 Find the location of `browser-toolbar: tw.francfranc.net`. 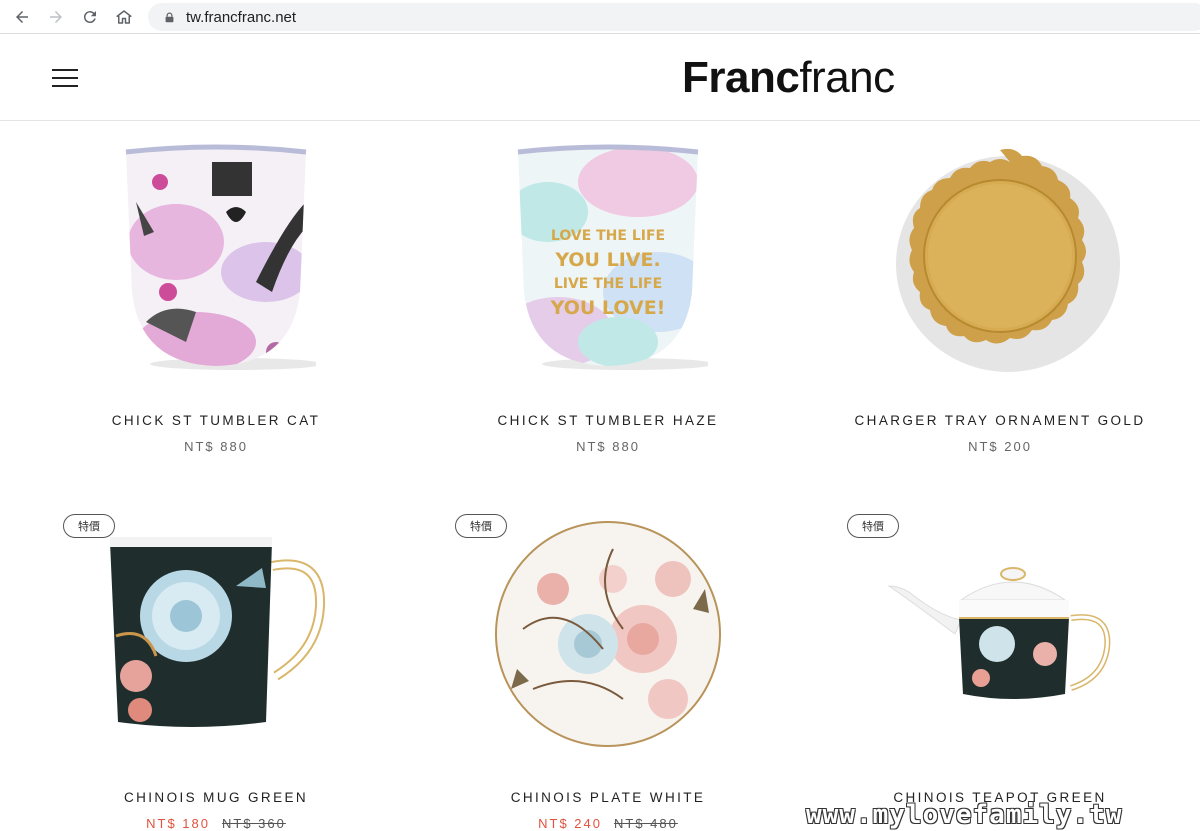

browser-toolbar: tw.francfranc.net is located at coordinates (600, 17).